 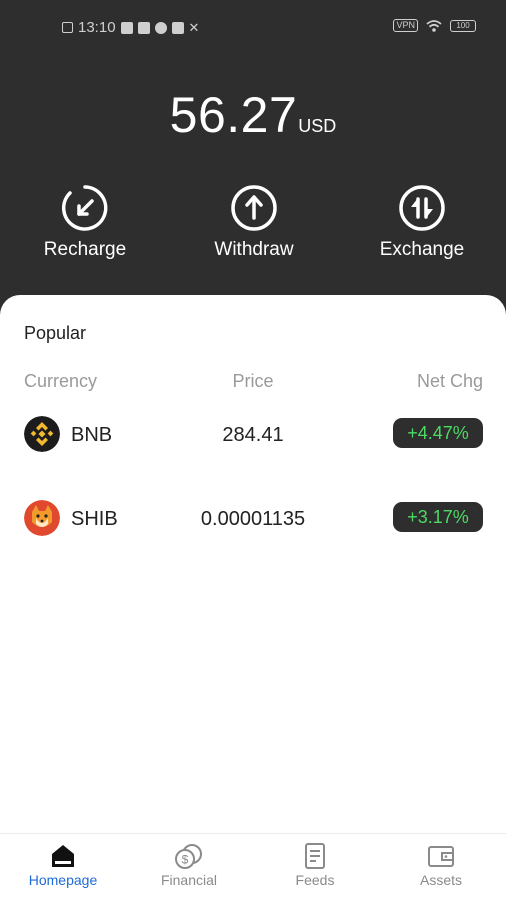 What do you see at coordinates (42, 434) in the screenshot?
I see `bnb-icon` at bounding box center [42, 434].